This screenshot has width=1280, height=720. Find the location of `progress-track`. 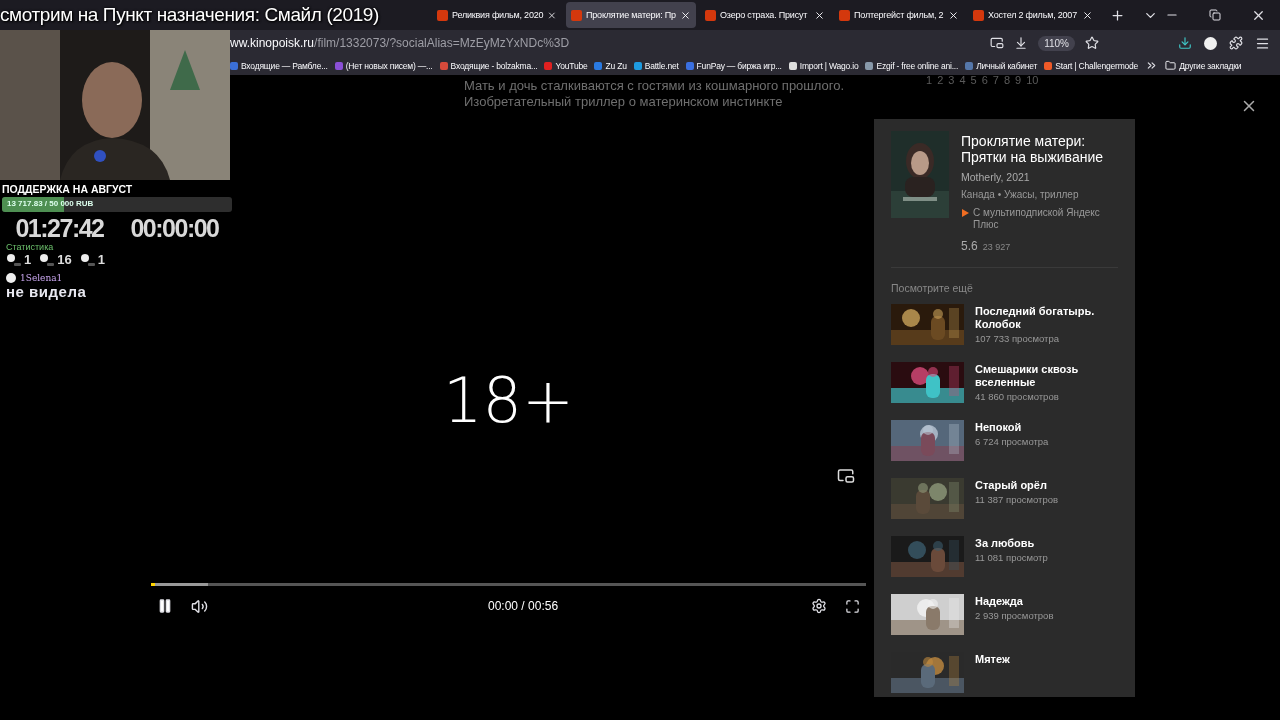

progress-track is located at coordinates (508, 584).